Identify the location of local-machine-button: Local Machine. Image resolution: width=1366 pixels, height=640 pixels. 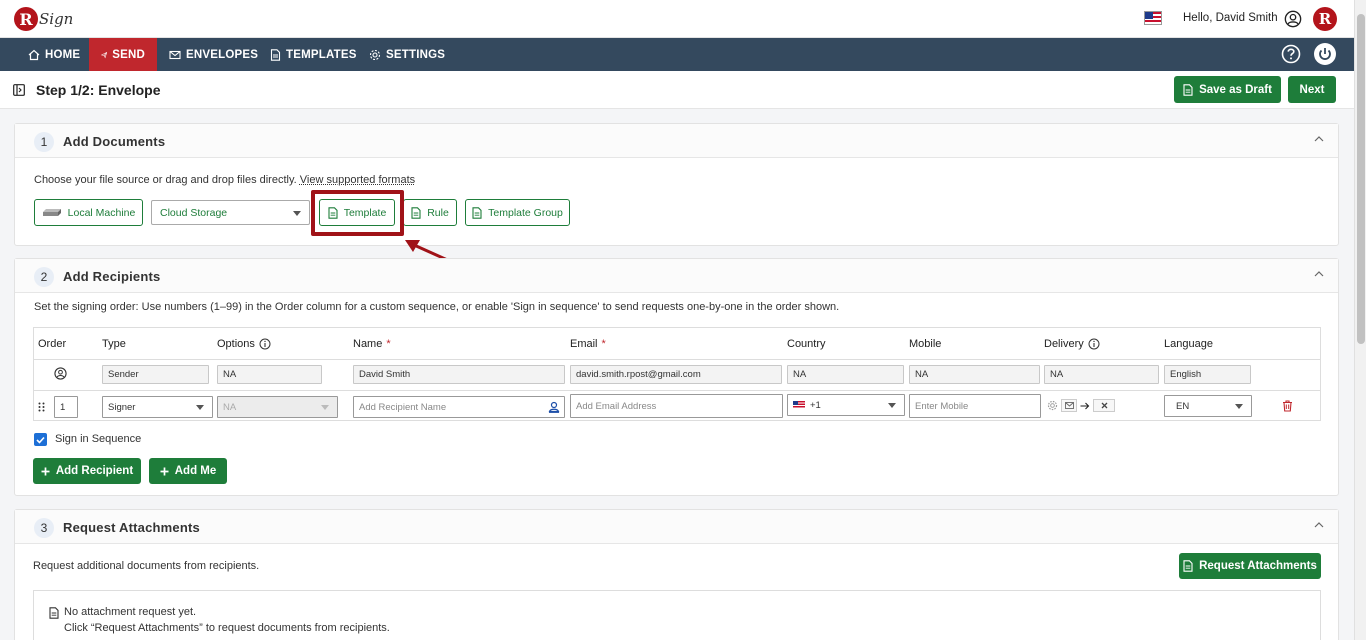
(88, 212).